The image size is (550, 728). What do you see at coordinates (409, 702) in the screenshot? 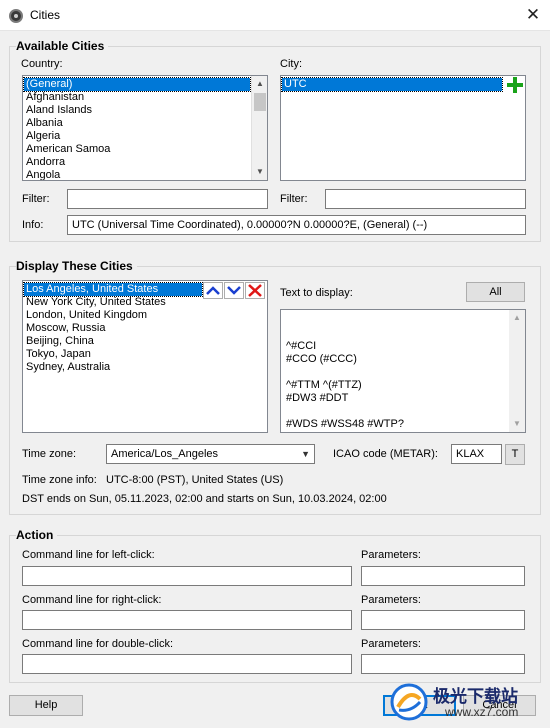
I see `watermark-logo-icon` at bounding box center [409, 702].